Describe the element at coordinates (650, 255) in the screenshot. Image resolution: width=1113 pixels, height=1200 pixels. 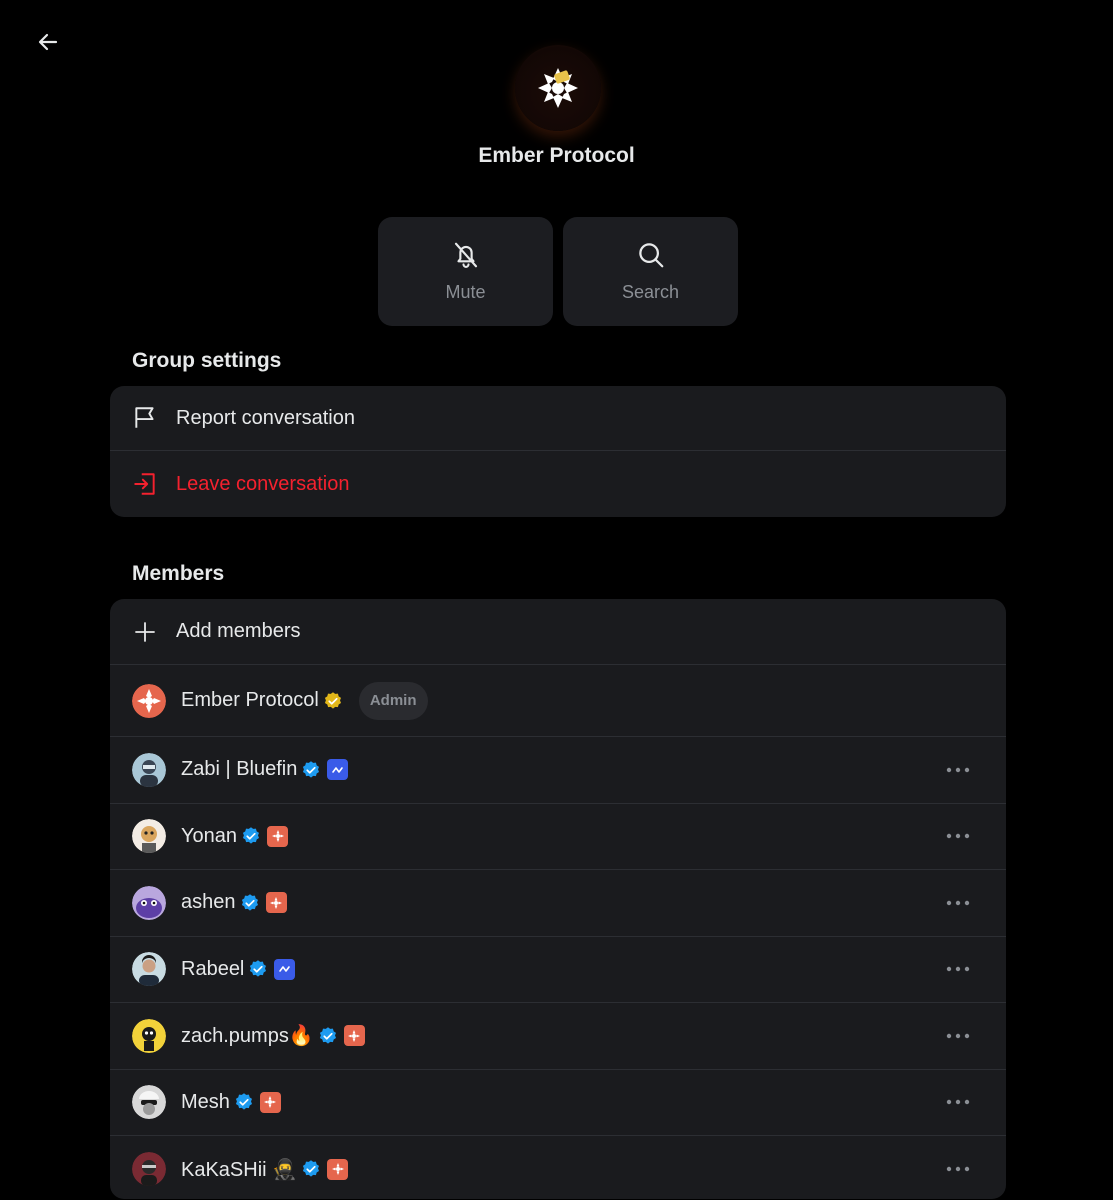
I see `search-icon` at that location.